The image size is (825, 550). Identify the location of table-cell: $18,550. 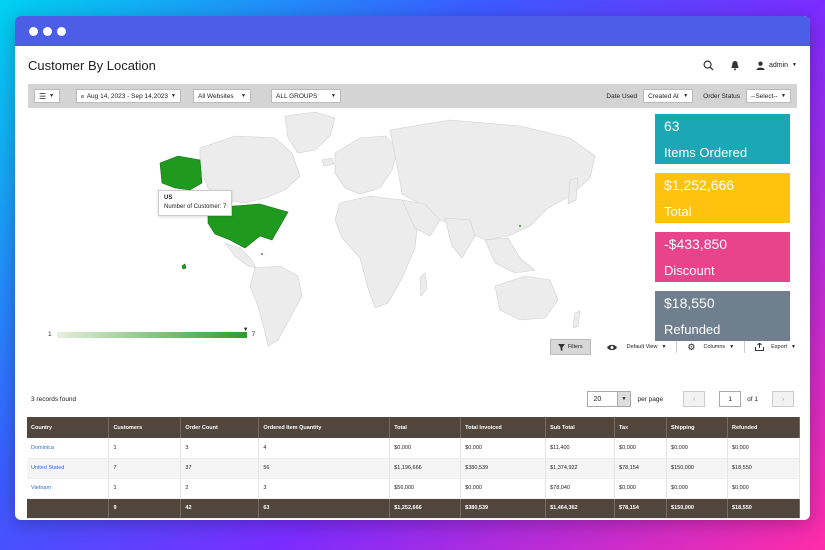
(764, 468).